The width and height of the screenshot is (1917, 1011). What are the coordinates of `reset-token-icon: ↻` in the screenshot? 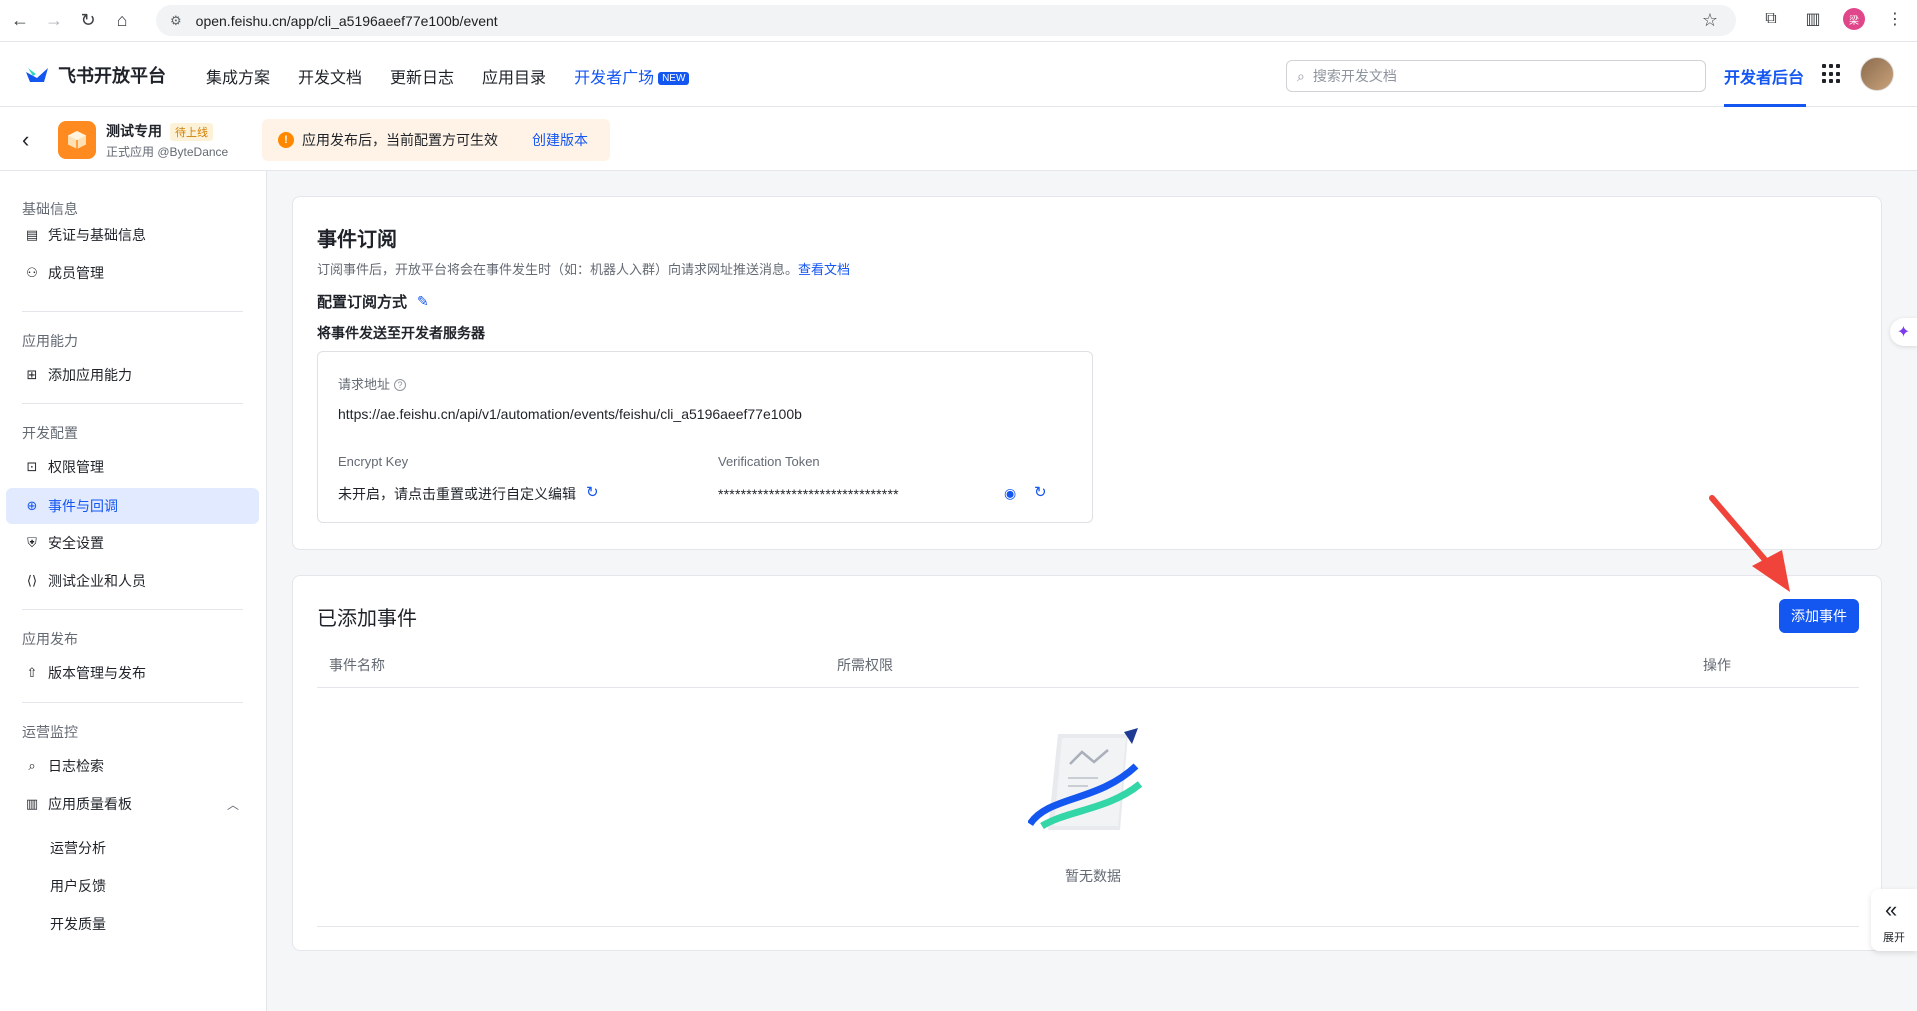 It's located at (1040, 492).